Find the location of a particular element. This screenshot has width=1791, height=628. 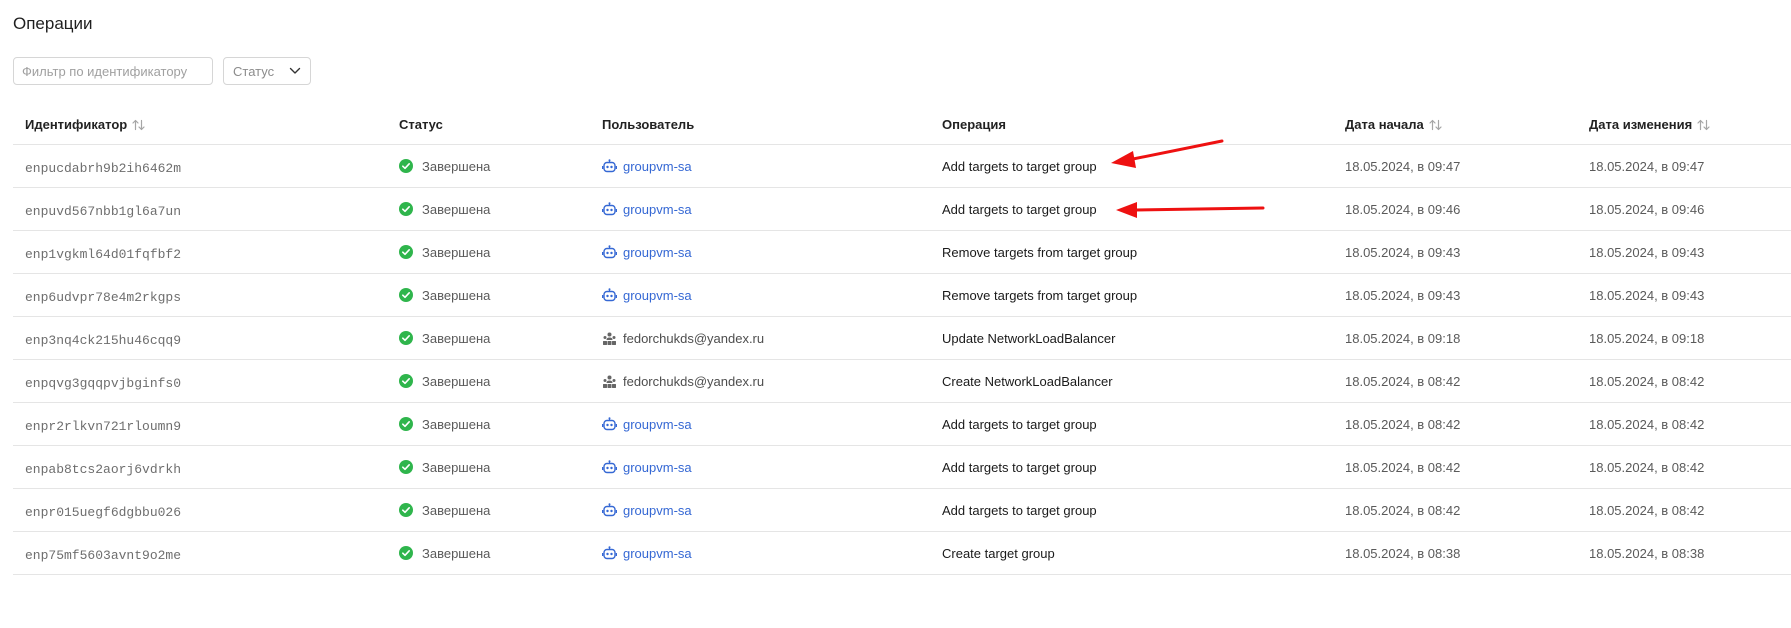

column-header-user: Пользователь is located at coordinates (648, 124).